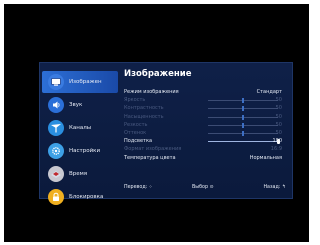  I want to click on setting-row: Формат изображения 16:9, so click(206, 150).